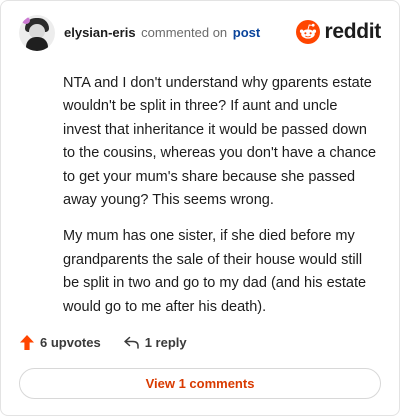 This screenshot has height=416, width=400. What do you see at coordinates (103, 342) in the screenshot?
I see `comment-actions: 6 upvotes 1 reply` at bounding box center [103, 342].